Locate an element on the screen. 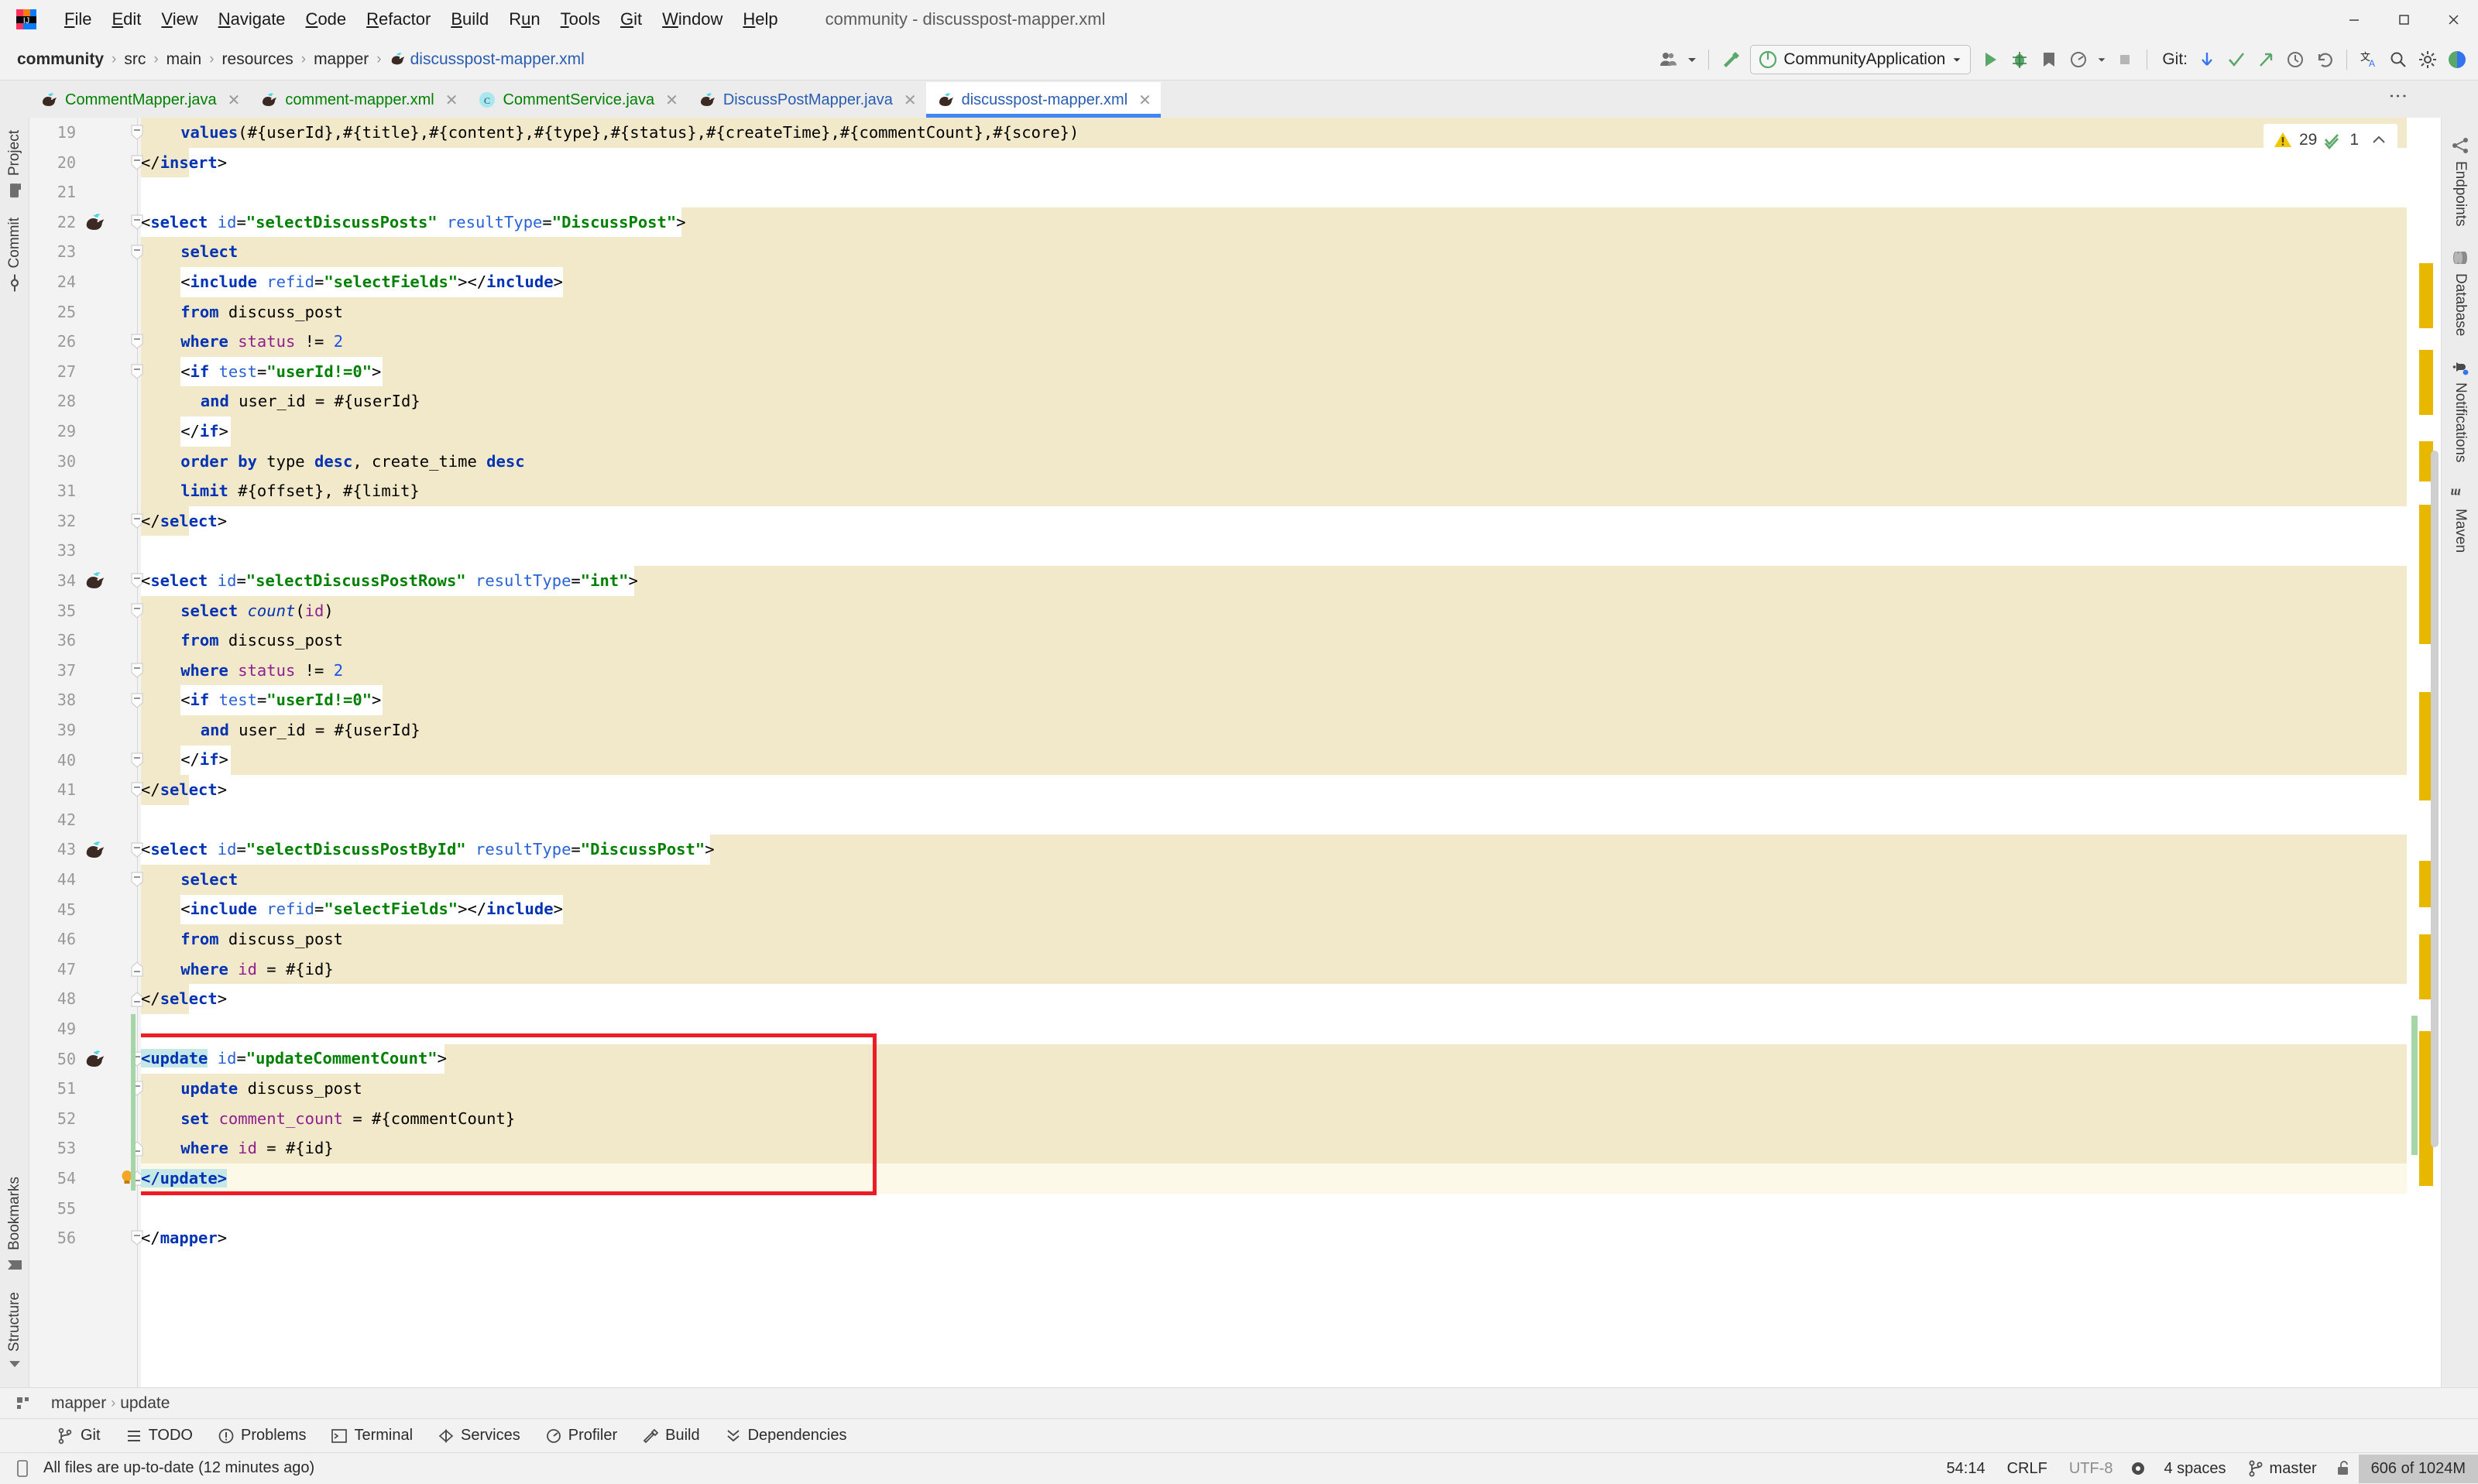 The height and width of the screenshot is (1484, 2478). line-separator: CRLF is located at coordinates (2027, 1469).